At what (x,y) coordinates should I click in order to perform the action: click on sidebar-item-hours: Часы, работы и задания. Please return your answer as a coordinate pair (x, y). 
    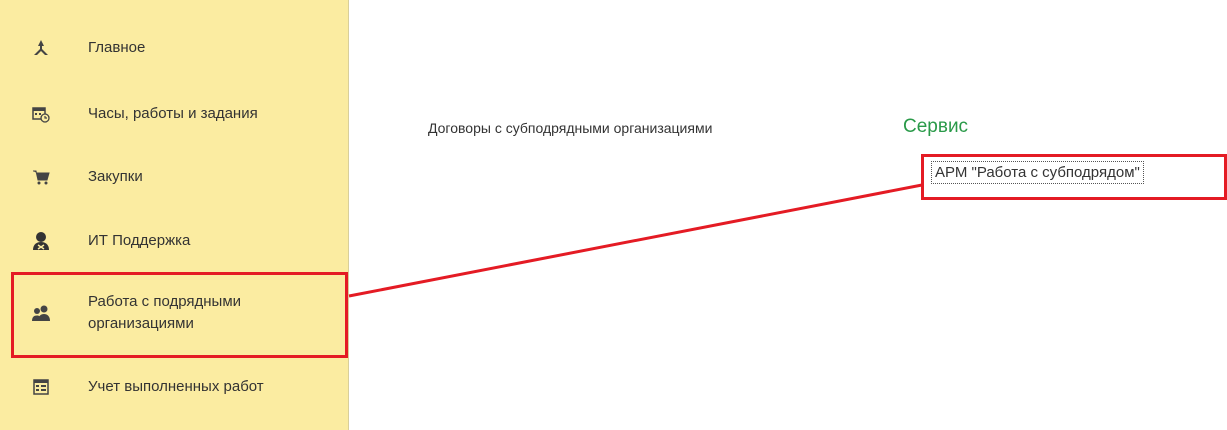
    Looking at the image, I should click on (174, 114).